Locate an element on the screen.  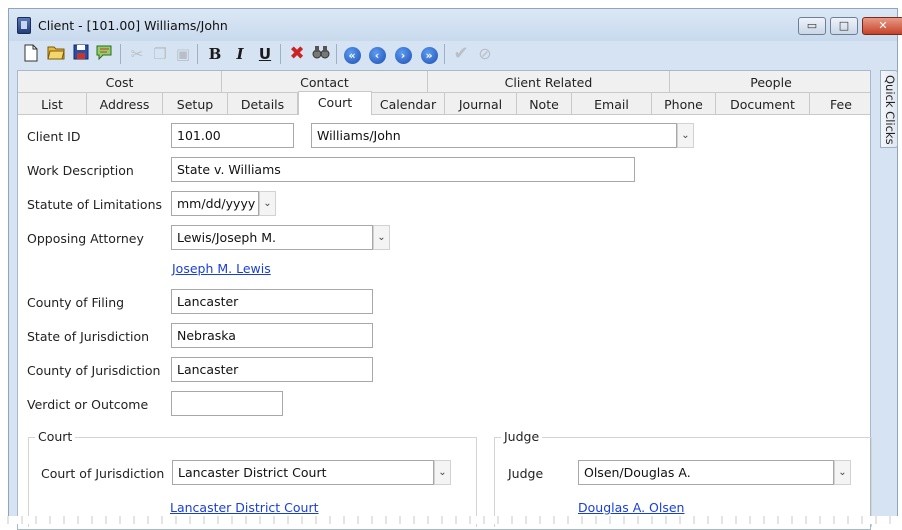
next-record-icon: › is located at coordinates (403, 54).